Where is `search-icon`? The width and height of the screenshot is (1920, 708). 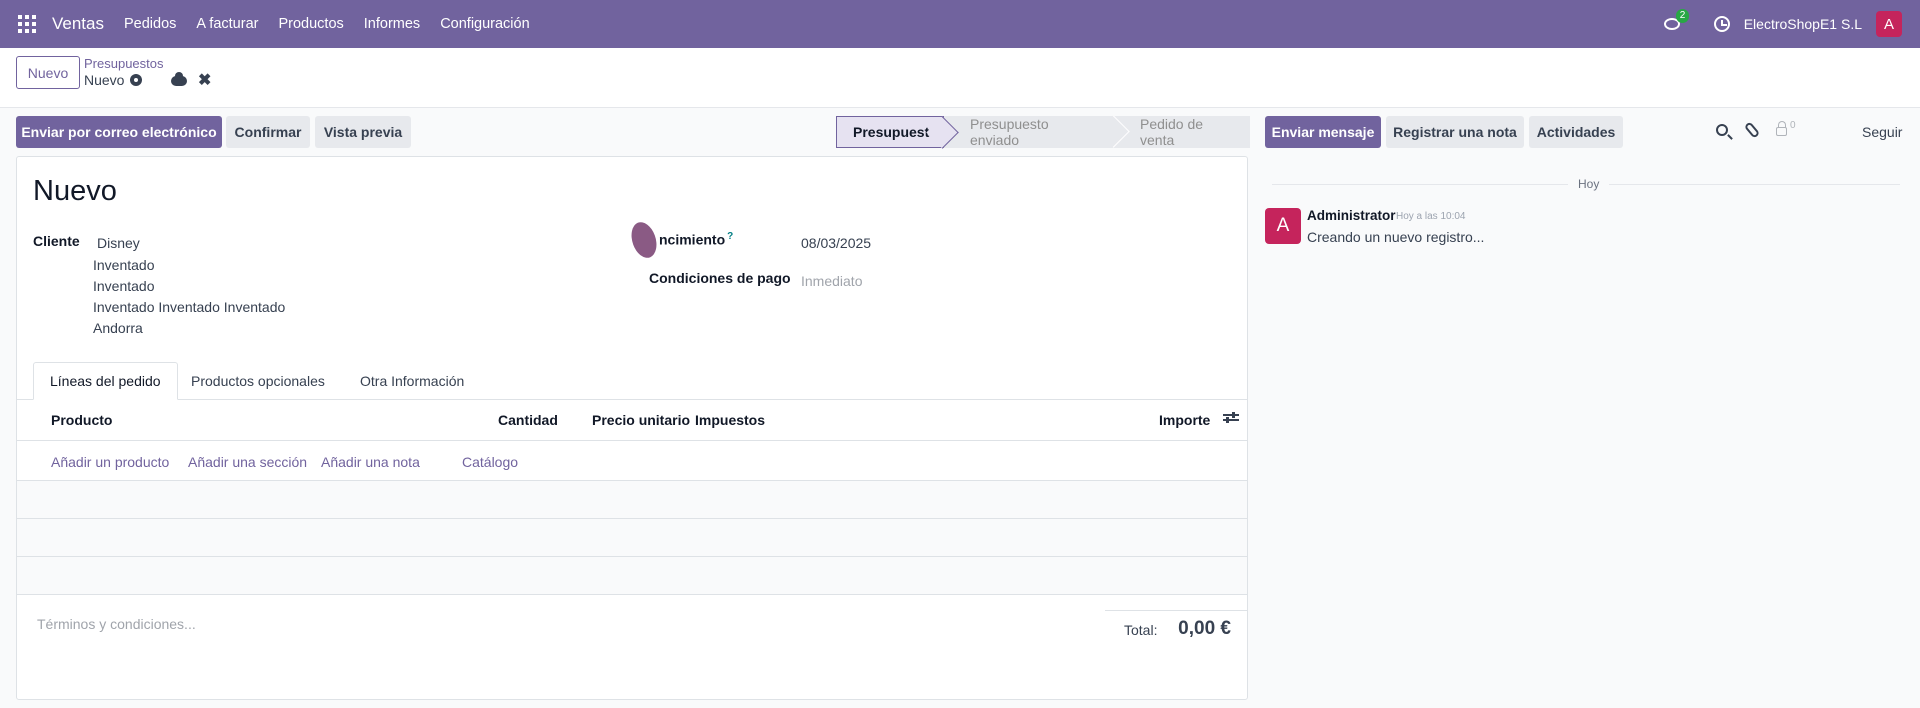 search-icon is located at coordinates (1722, 130).